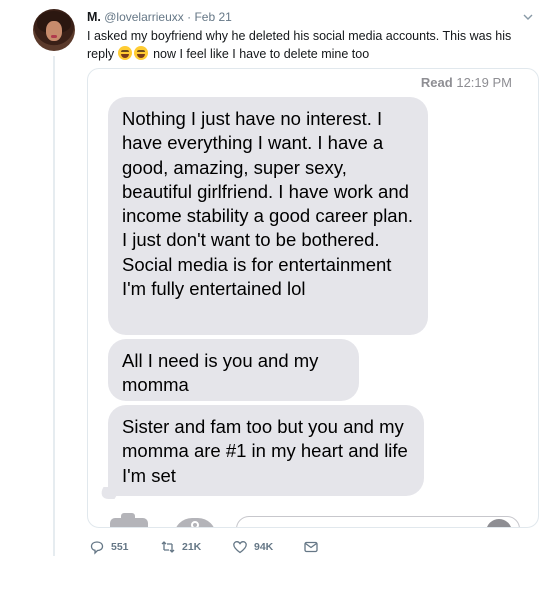 The width and height of the screenshot is (556, 599). I want to click on like-count: 94K, so click(264, 547).